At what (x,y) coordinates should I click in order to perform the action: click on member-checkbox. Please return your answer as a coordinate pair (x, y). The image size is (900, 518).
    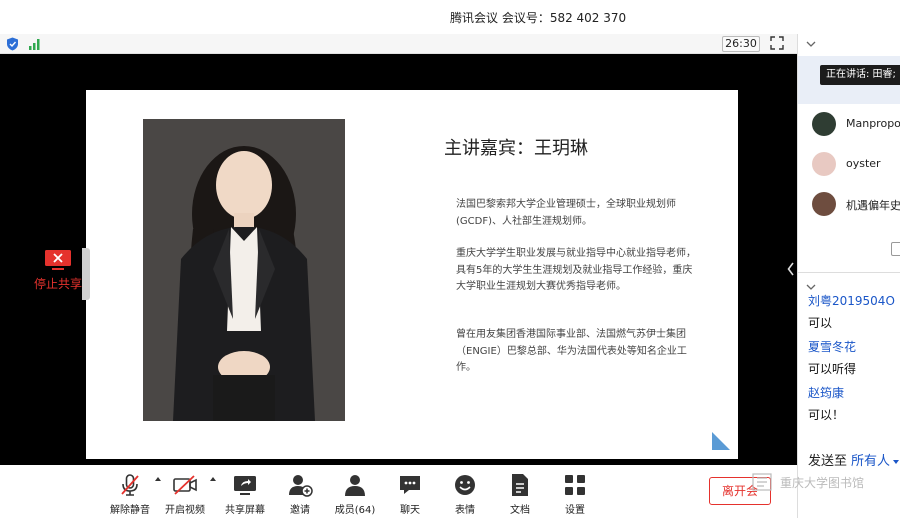
    Looking at the image, I should click on (895, 249).